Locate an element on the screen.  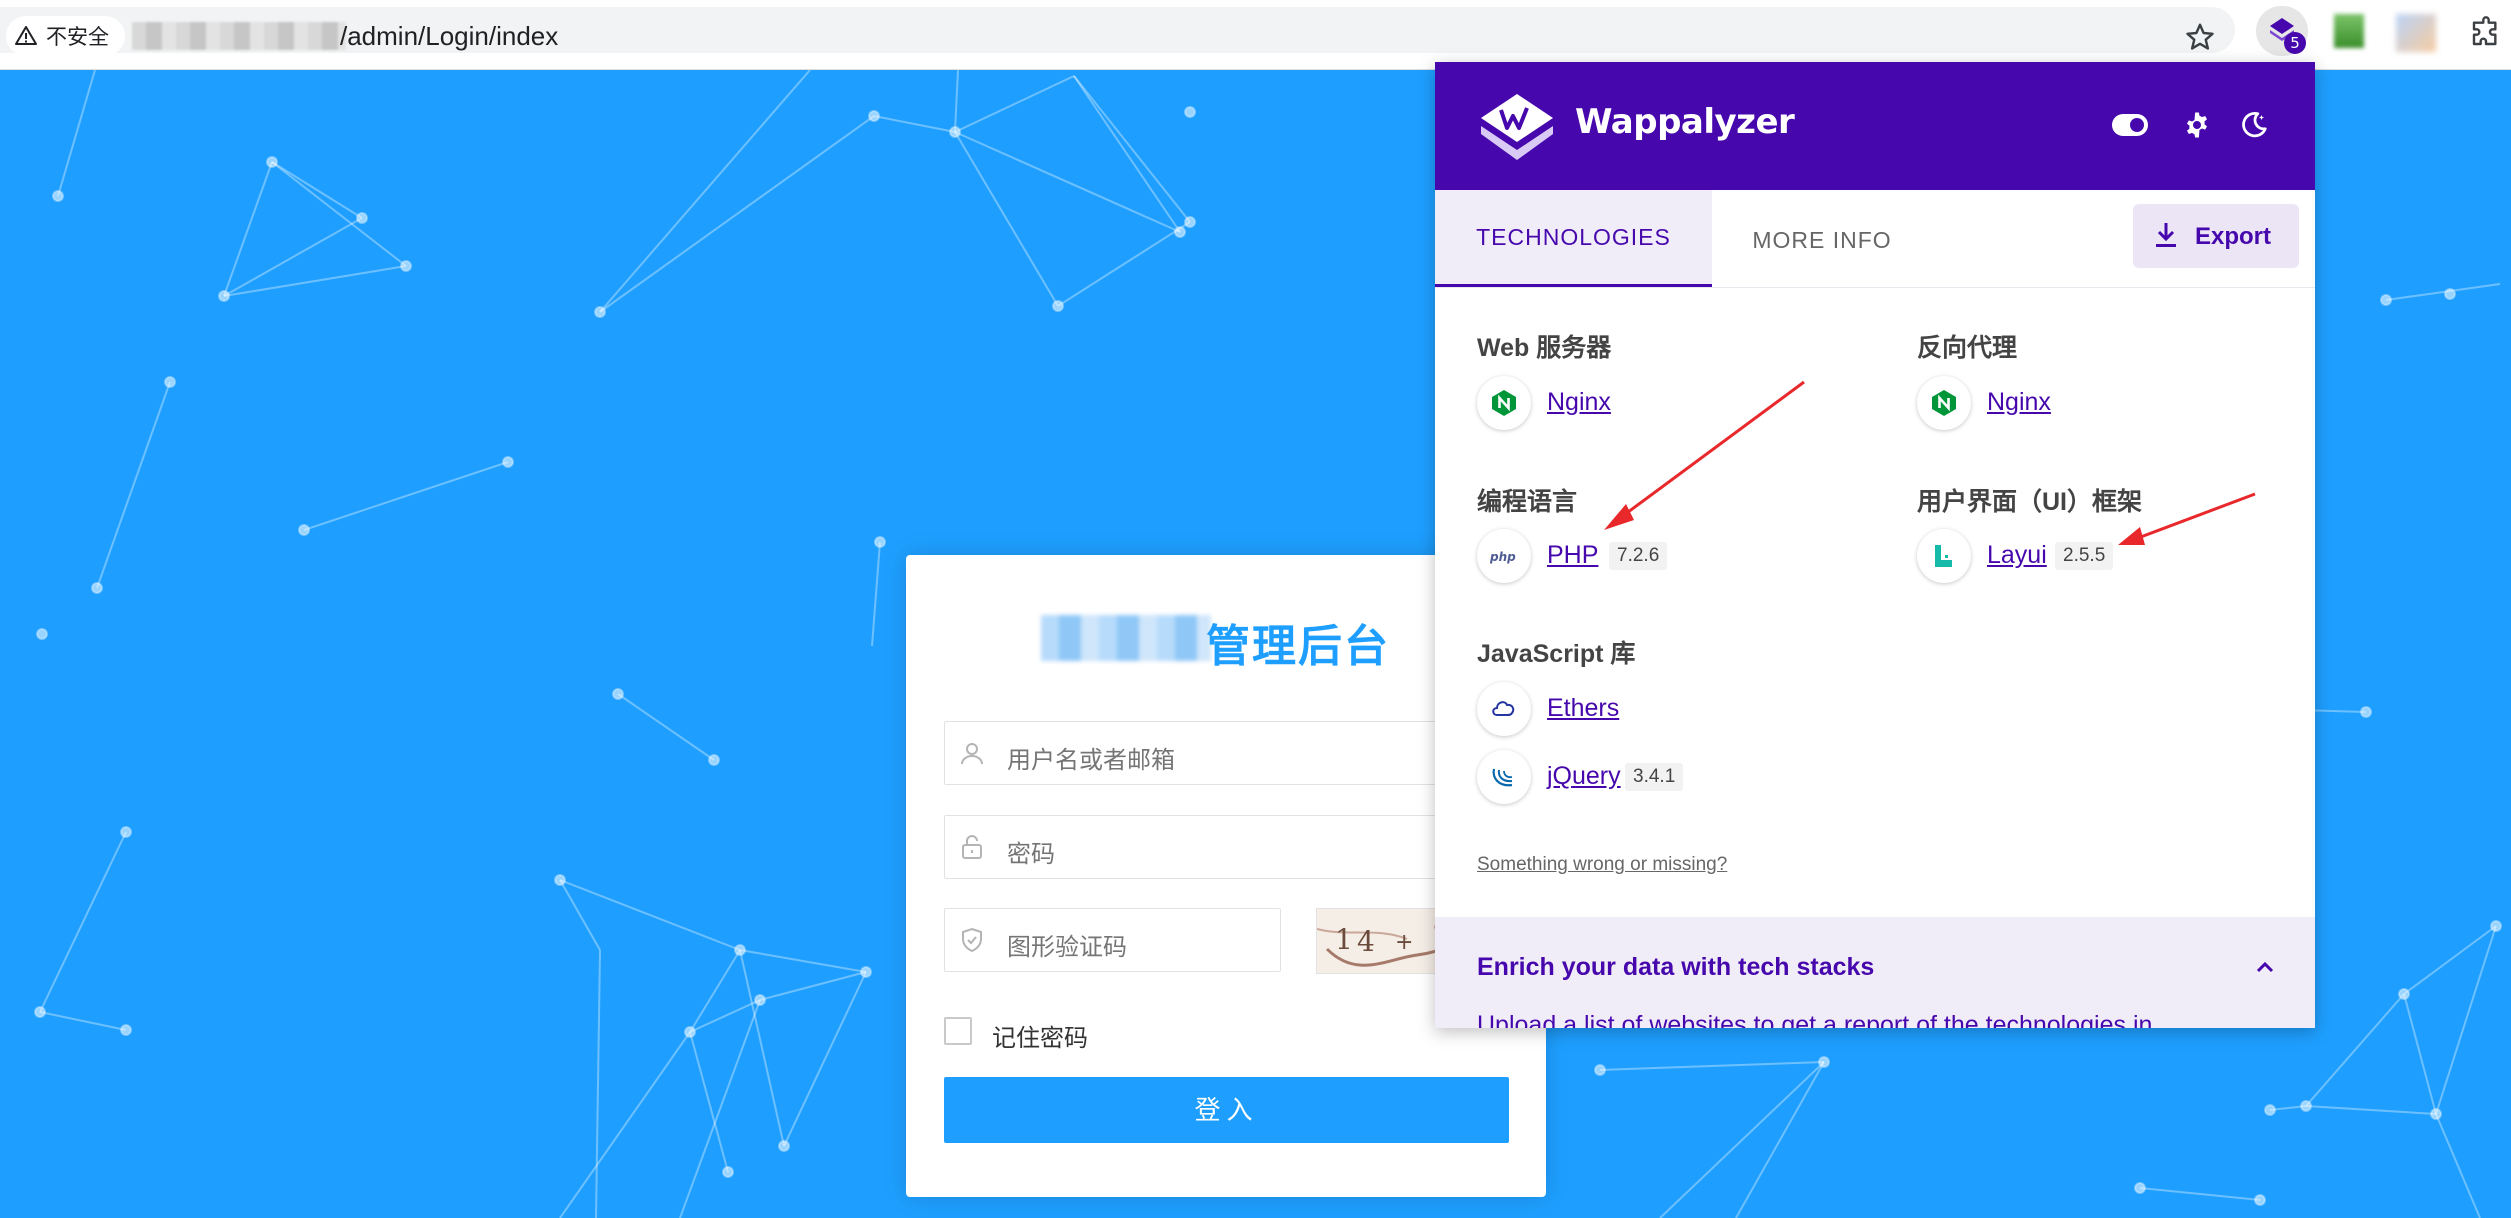
chevron-up-icon is located at coordinates (2265, 967).